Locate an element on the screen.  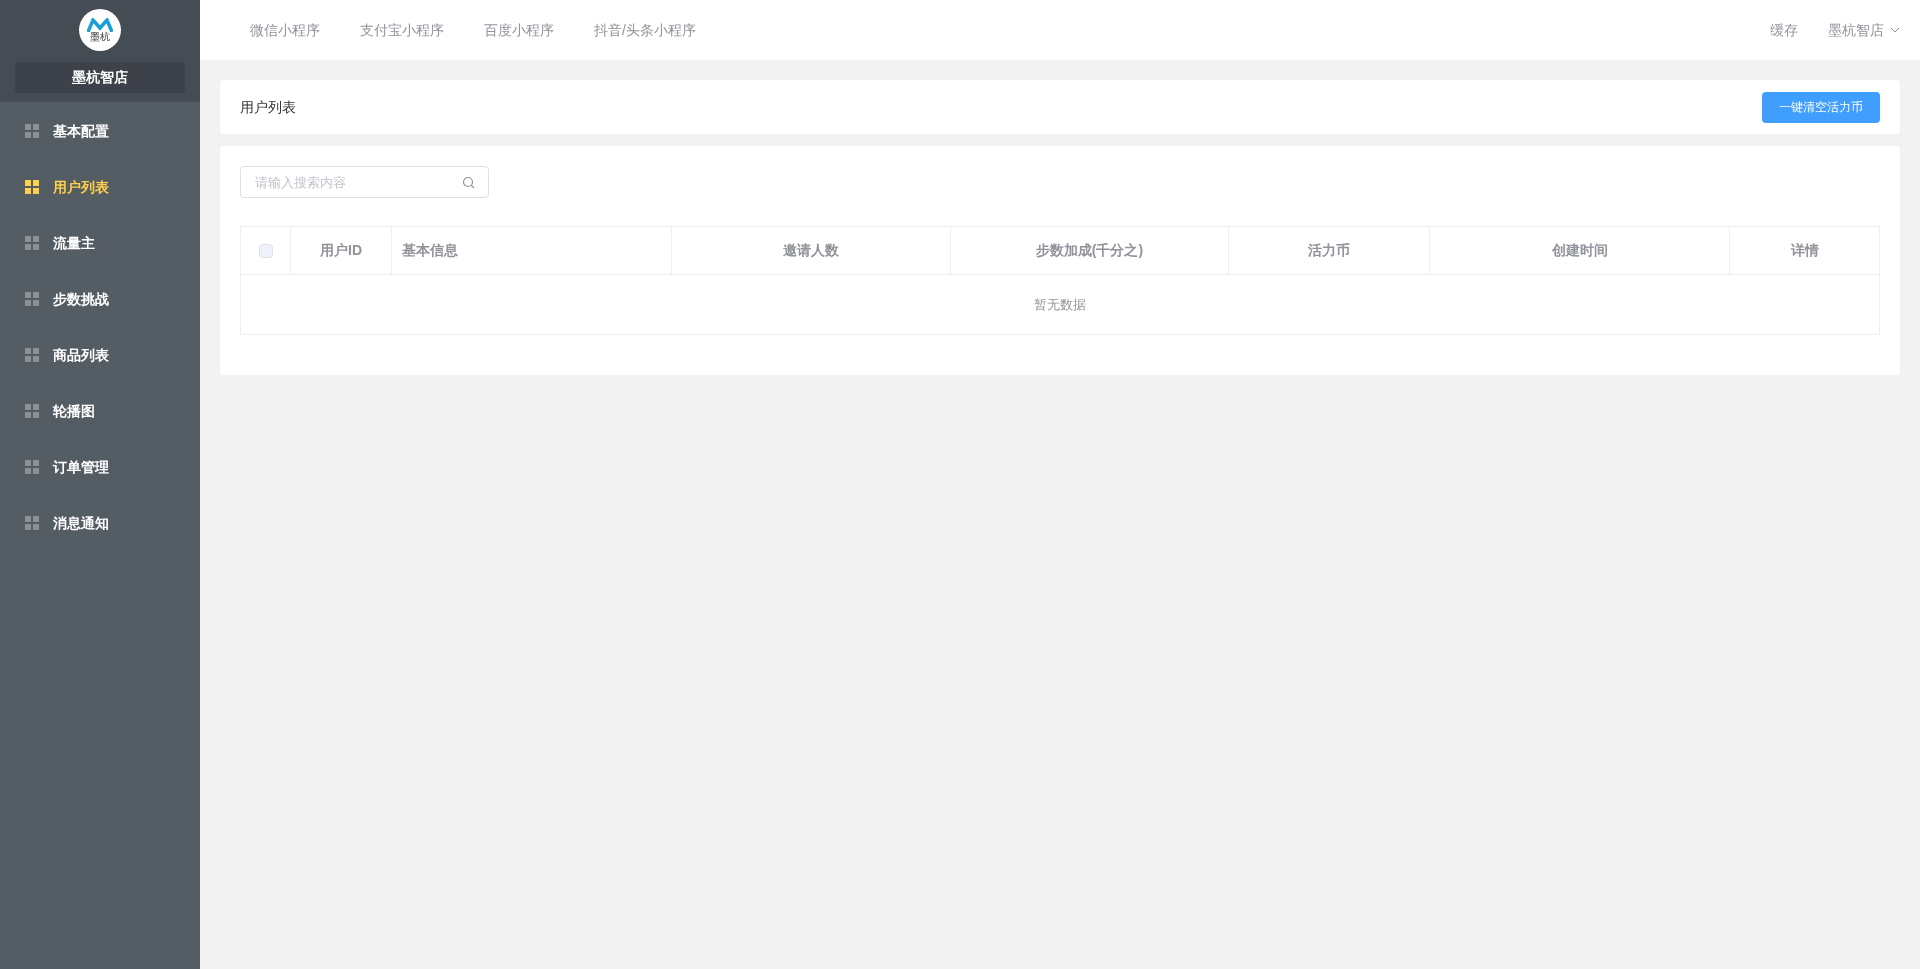
sidebar-item: 基本配置 is located at coordinates (100, 131).